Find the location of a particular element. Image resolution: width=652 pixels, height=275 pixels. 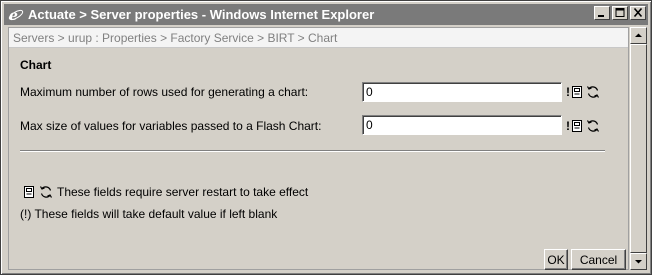

scrollbar-thumb is located at coordinates (638, 148).